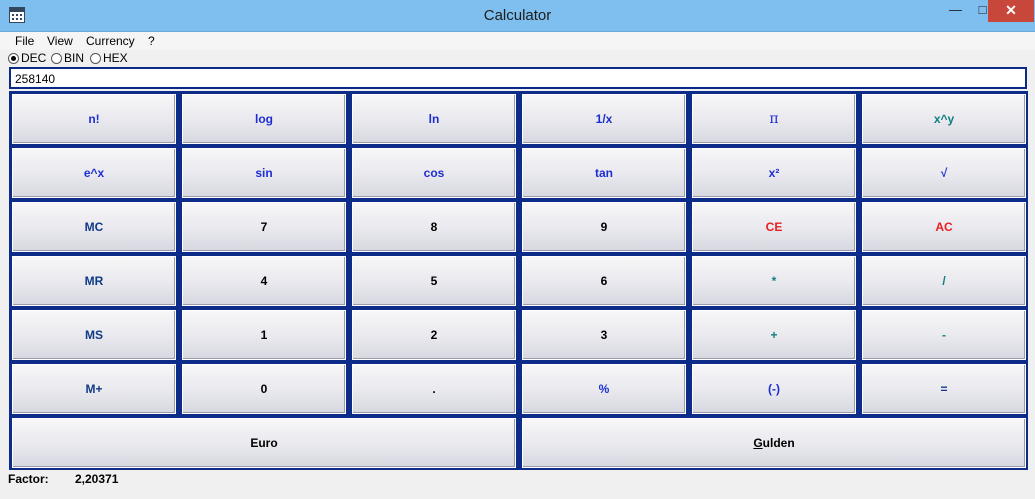 The height and width of the screenshot is (499, 1035). Describe the element at coordinates (774, 281) in the screenshot. I see `key-multiply: *` at that location.